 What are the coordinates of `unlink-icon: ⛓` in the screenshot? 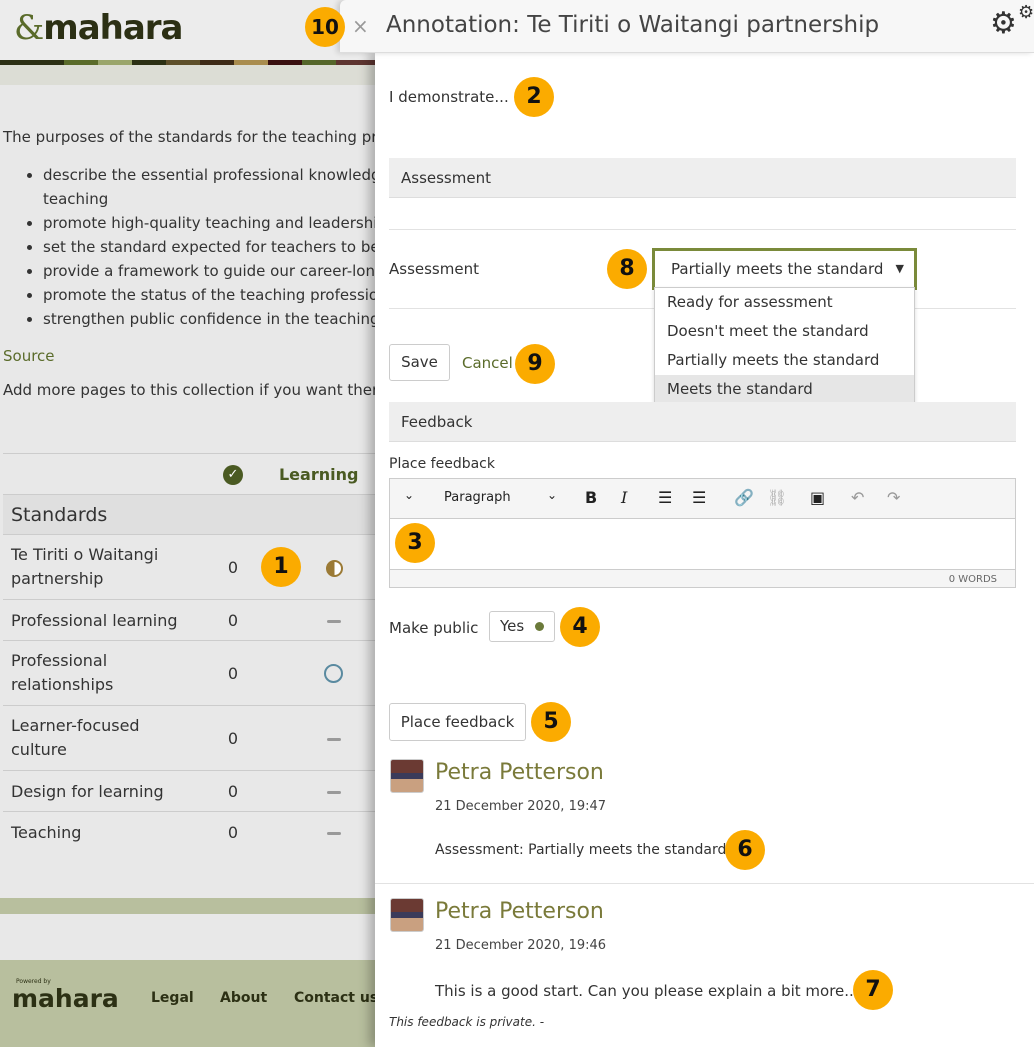 It's located at (777, 497).